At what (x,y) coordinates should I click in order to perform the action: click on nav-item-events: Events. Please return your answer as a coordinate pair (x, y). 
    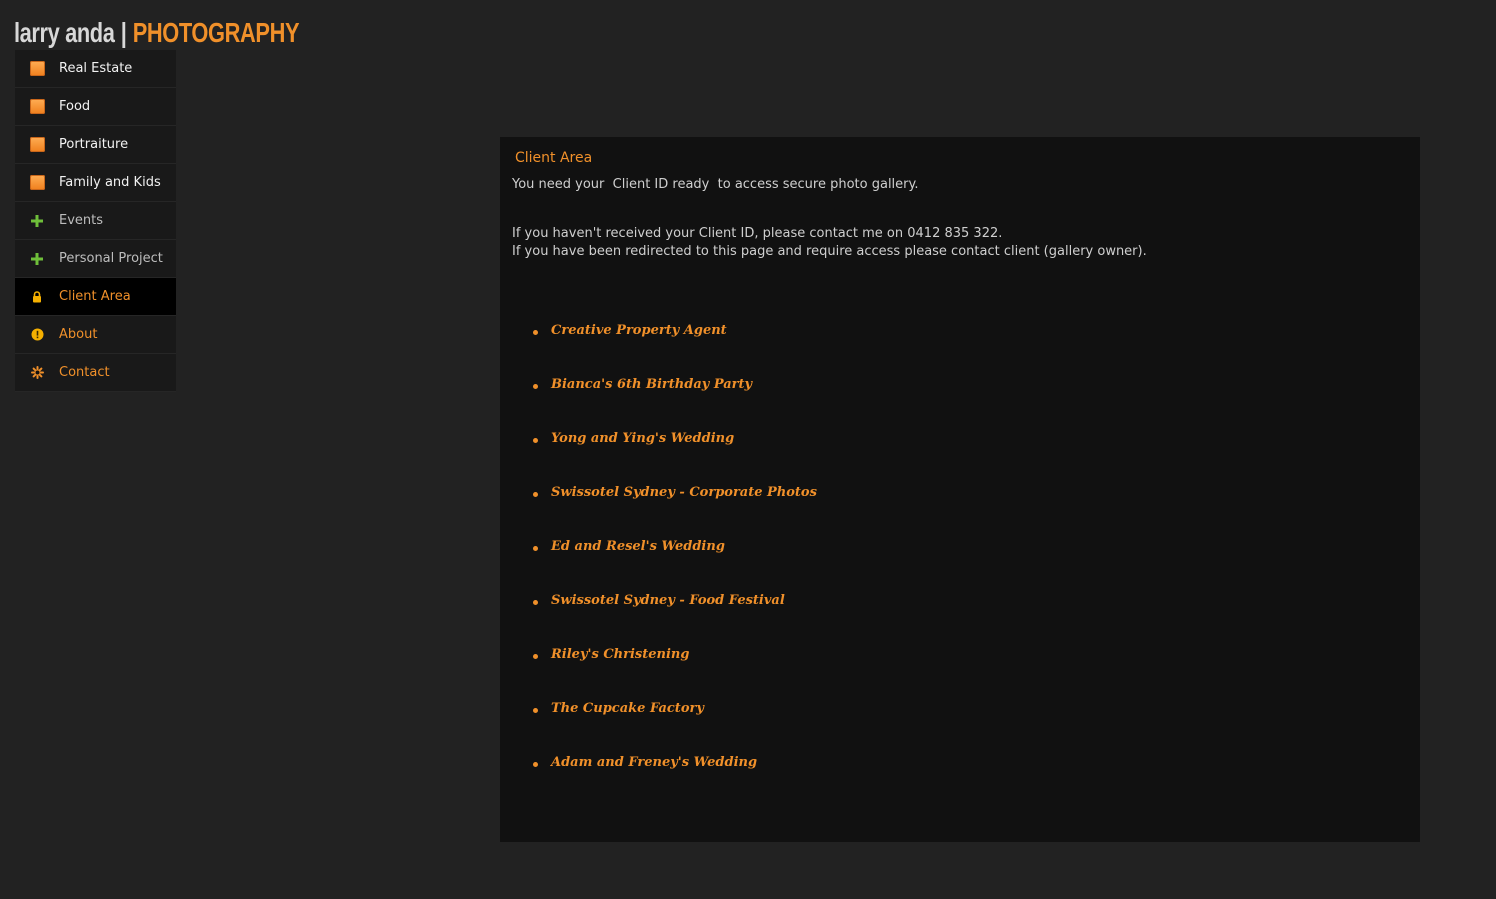
    Looking at the image, I should click on (95, 221).